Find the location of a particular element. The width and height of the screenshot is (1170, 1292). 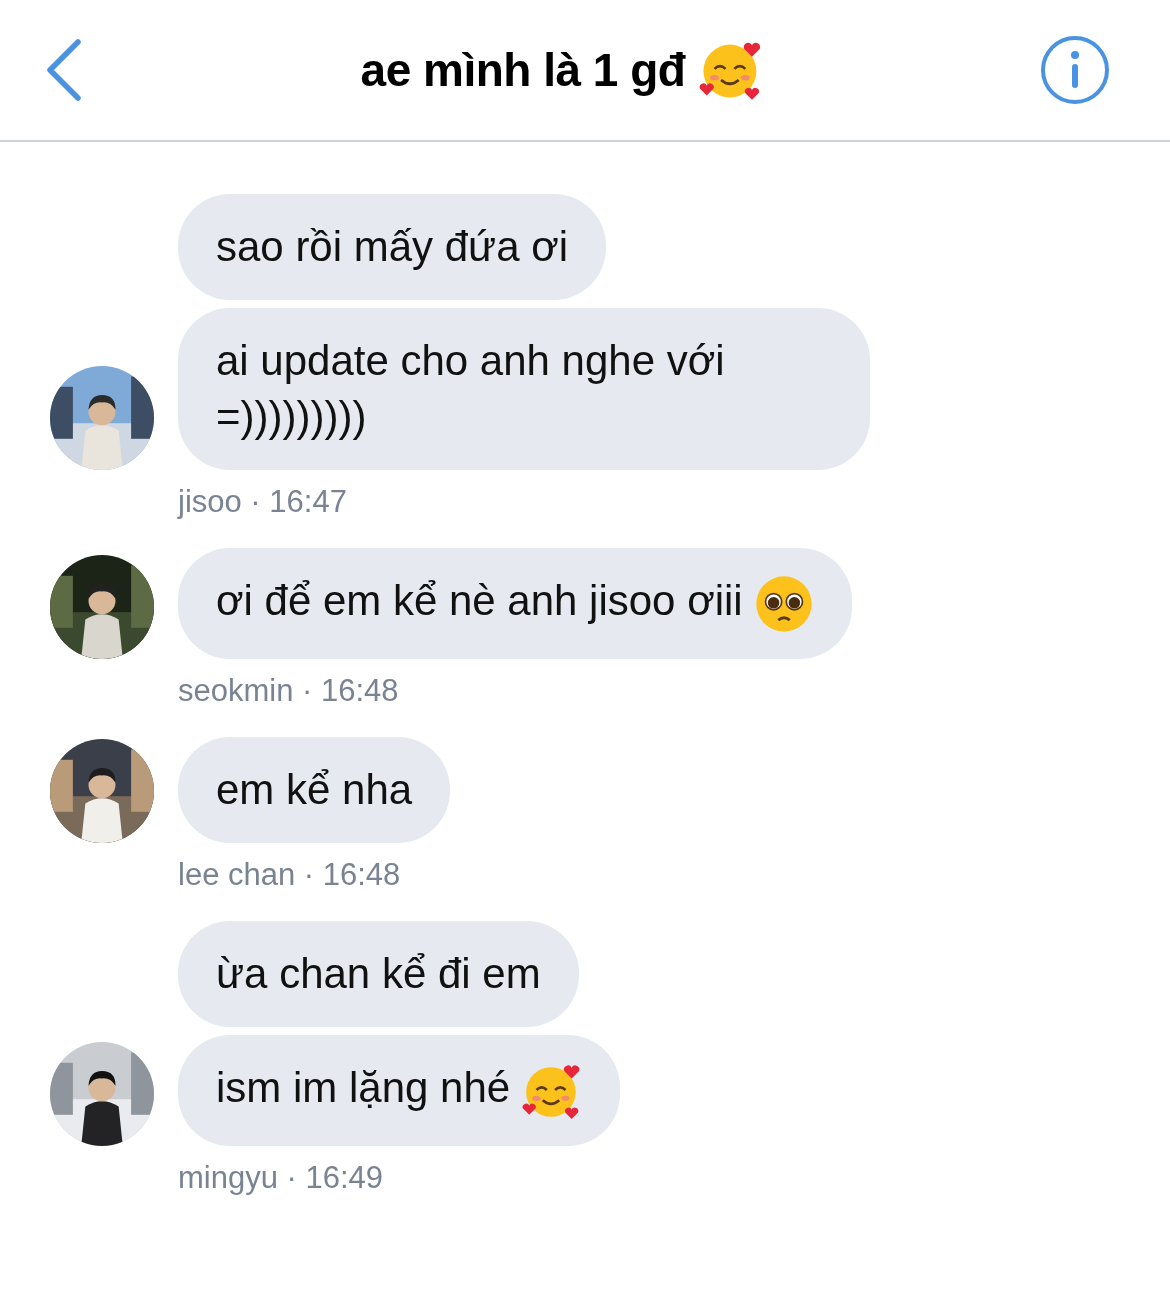

sender-time: jisoo · 16:47 is located at coordinates (262, 502).